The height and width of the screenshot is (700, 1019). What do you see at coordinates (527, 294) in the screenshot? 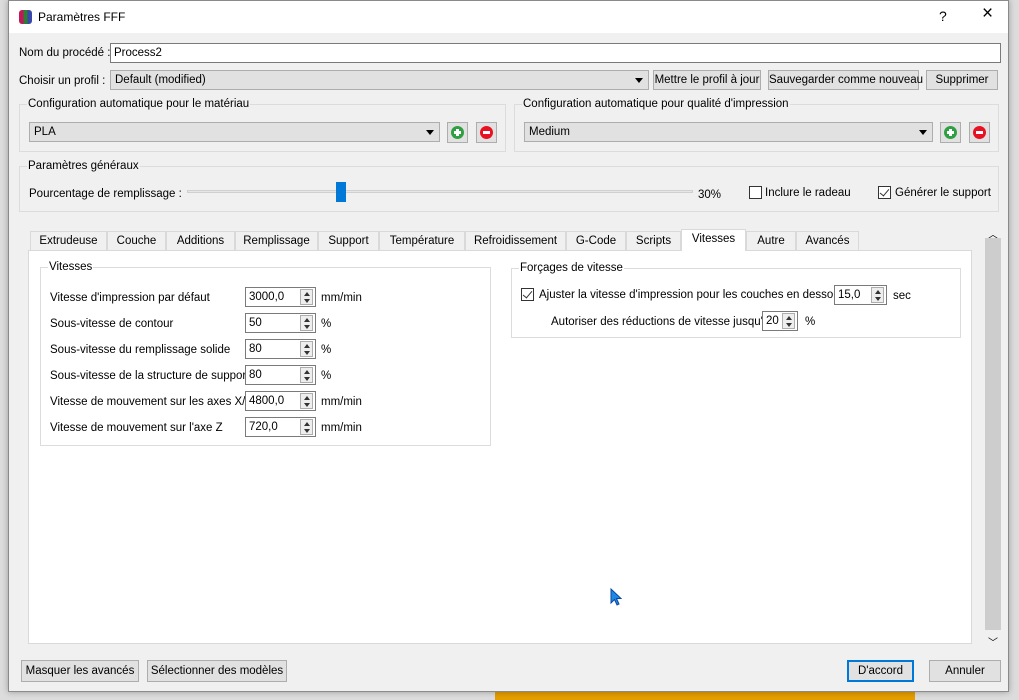
I see `adjust-speed-checkbox` at bounding box center [527, 294].